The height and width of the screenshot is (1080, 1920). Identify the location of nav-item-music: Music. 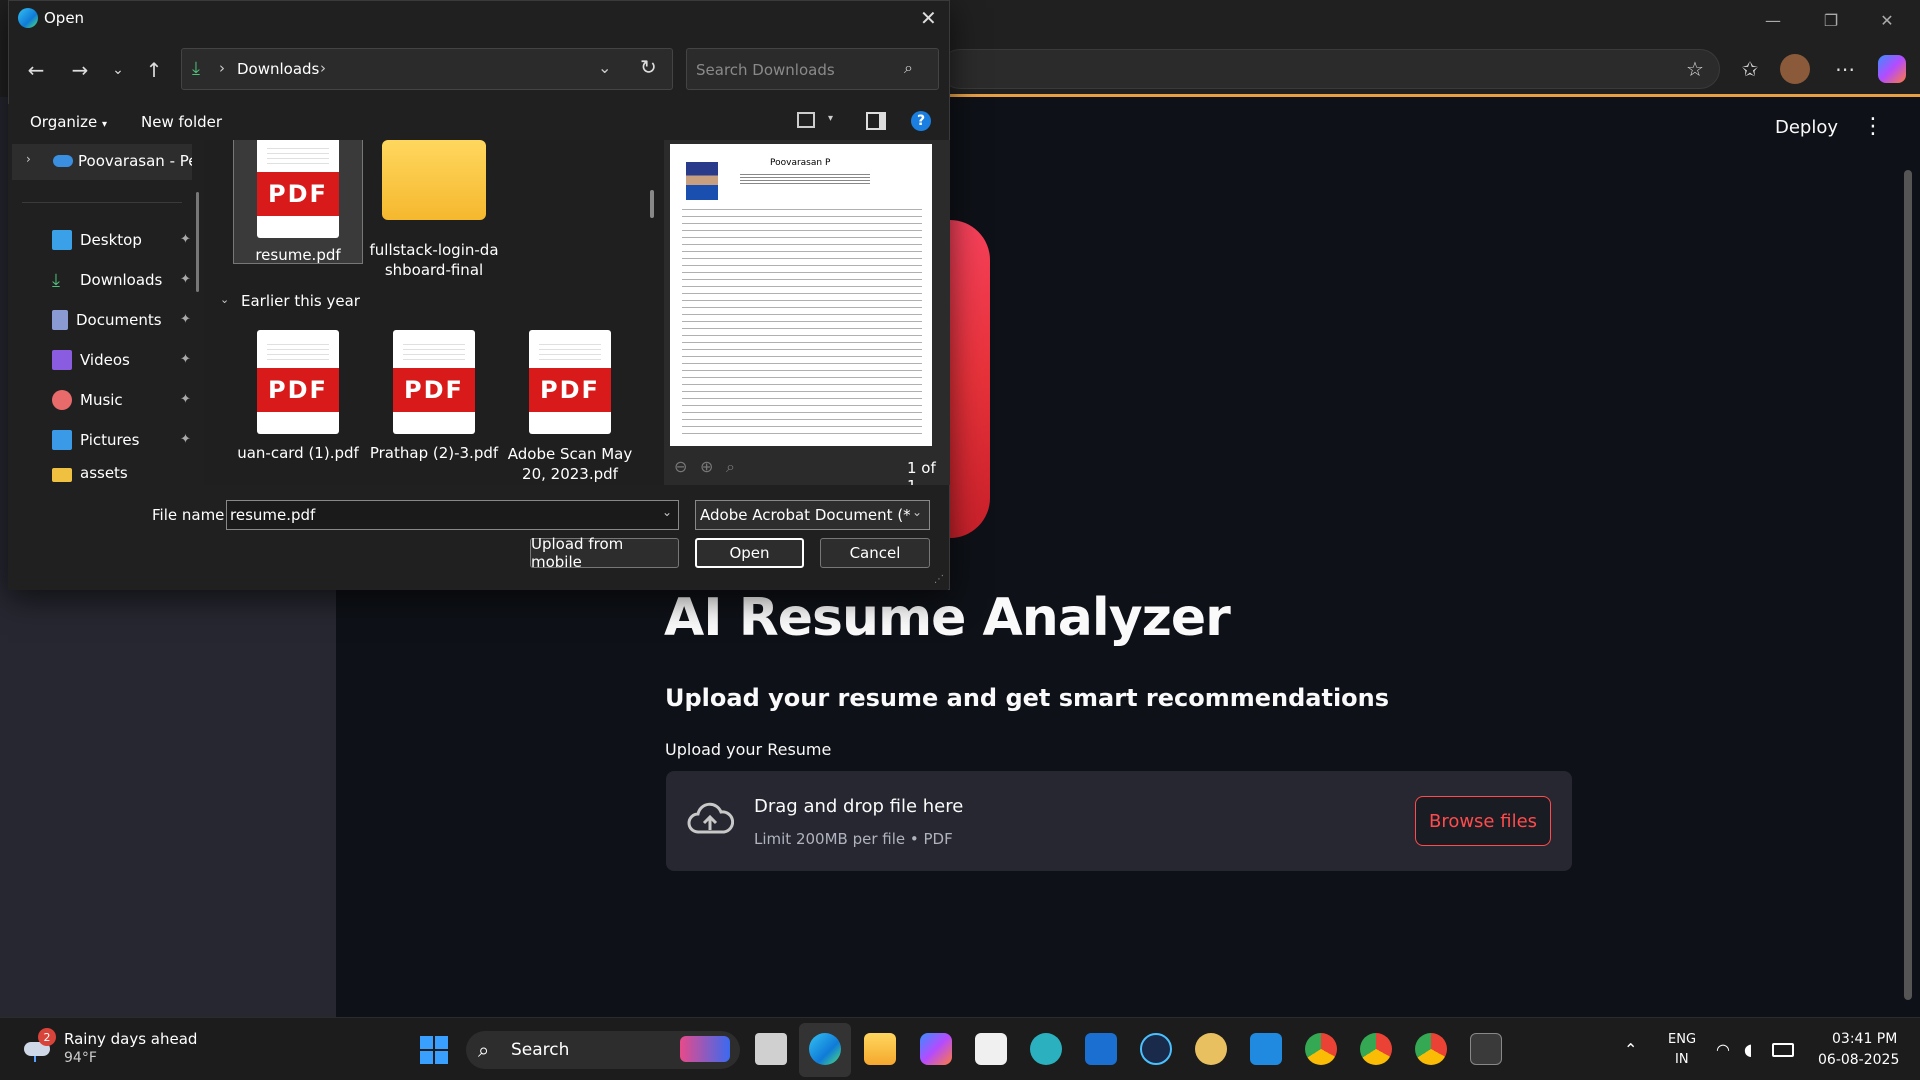
(87, 400).